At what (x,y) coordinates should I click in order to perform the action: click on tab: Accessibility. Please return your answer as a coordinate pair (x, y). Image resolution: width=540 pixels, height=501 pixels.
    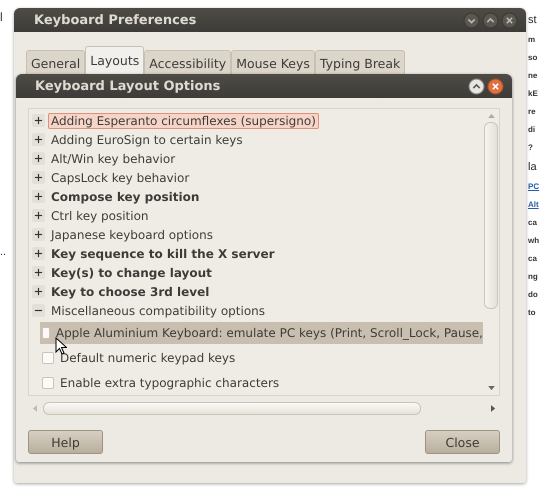
    Looking at the image, I should click on (188, 62).